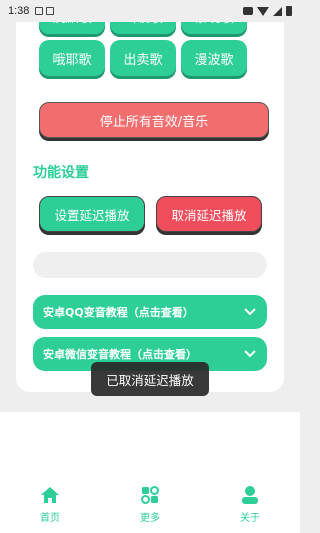  I want to click on song-chip: 哦耶歌, so click(72, 58).